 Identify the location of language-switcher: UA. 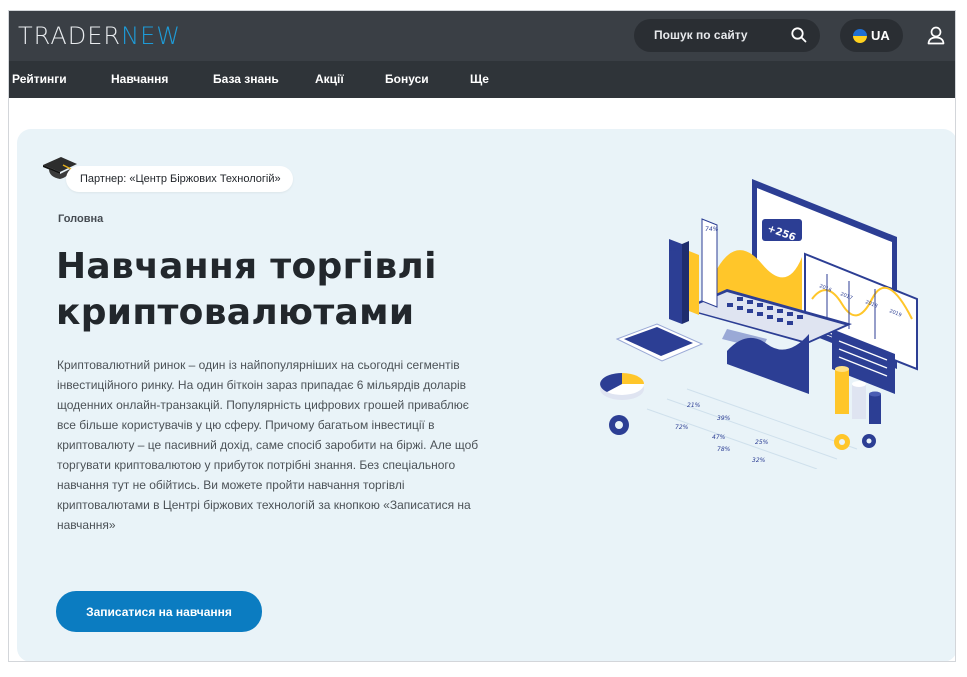
(871, 35).